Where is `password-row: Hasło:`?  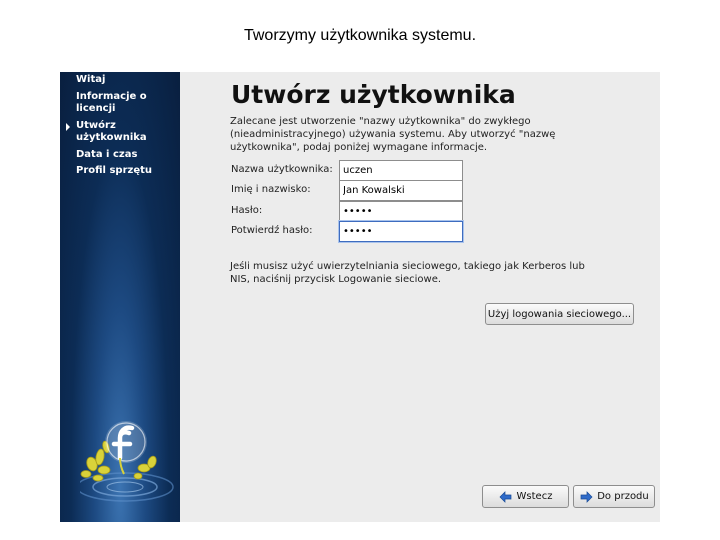 password-row: Hasło: is located at coordinates (421, 211).